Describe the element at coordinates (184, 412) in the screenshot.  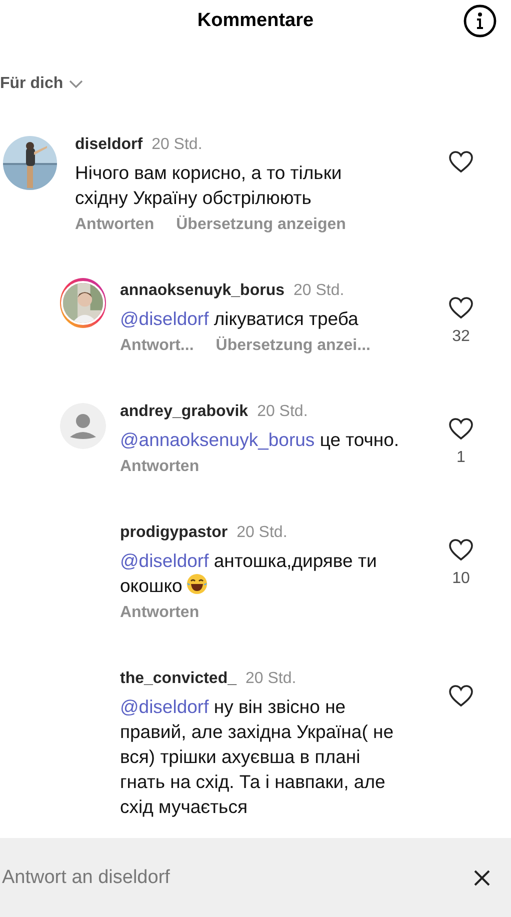
I see `username: andrey_grabovik` at that location.